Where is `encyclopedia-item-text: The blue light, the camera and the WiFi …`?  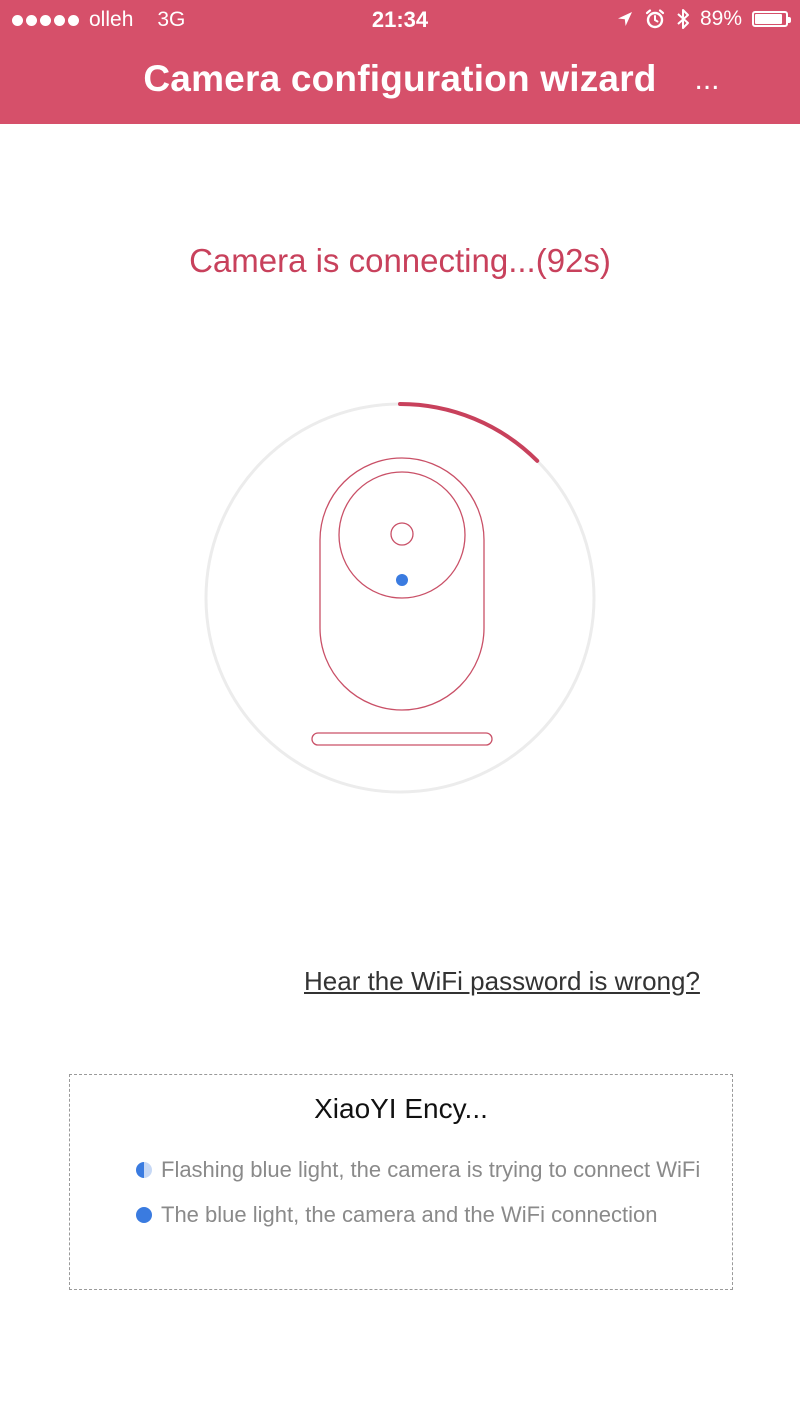 encyclopedia-item-text: The blue light, the camera and the WiFi … is located at coordinates (409, 1214).